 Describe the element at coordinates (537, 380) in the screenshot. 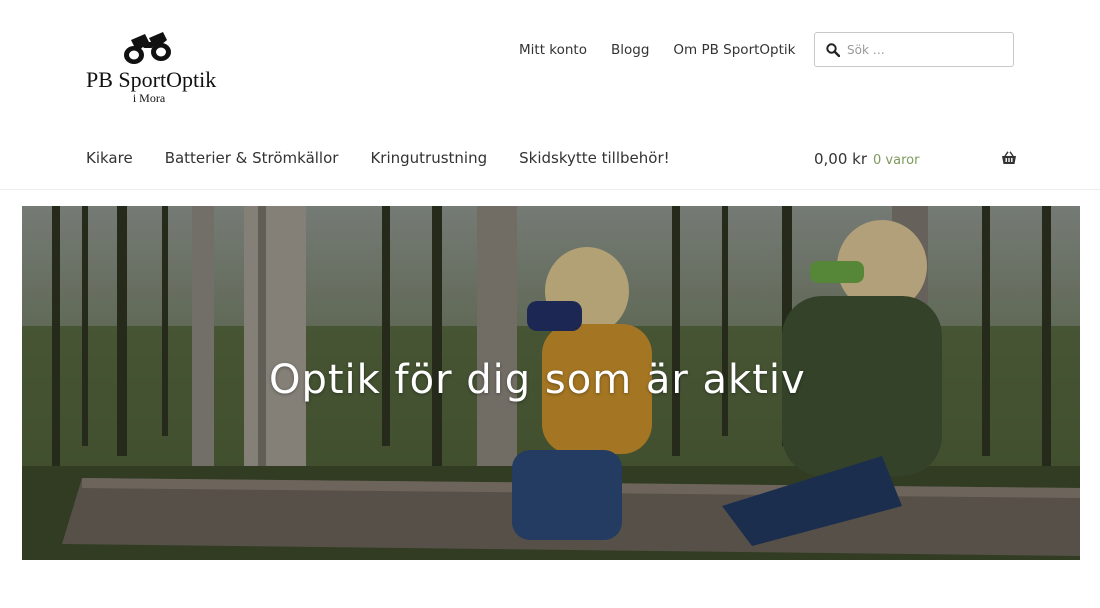

I see `hero-title: Optik för dig som är aktiv` at that location.